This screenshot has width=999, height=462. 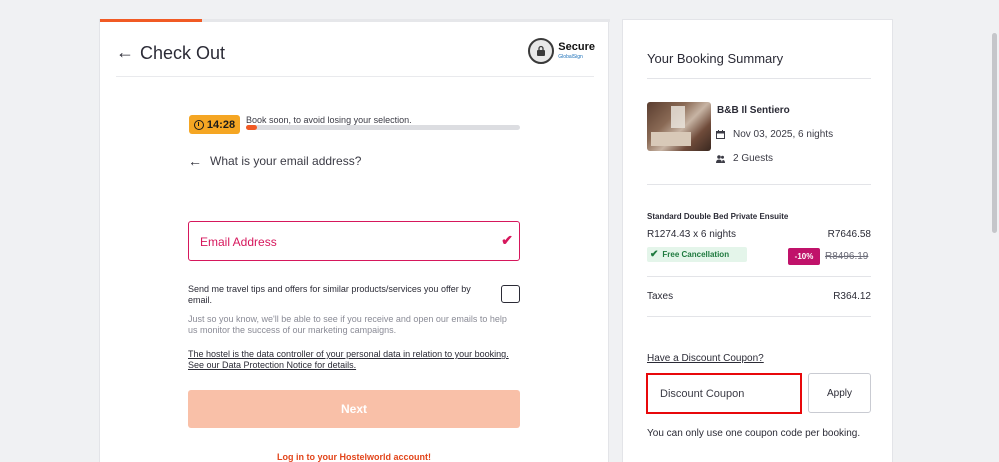 I want to click on apply-button: Apply, so click(x=839, y=393).